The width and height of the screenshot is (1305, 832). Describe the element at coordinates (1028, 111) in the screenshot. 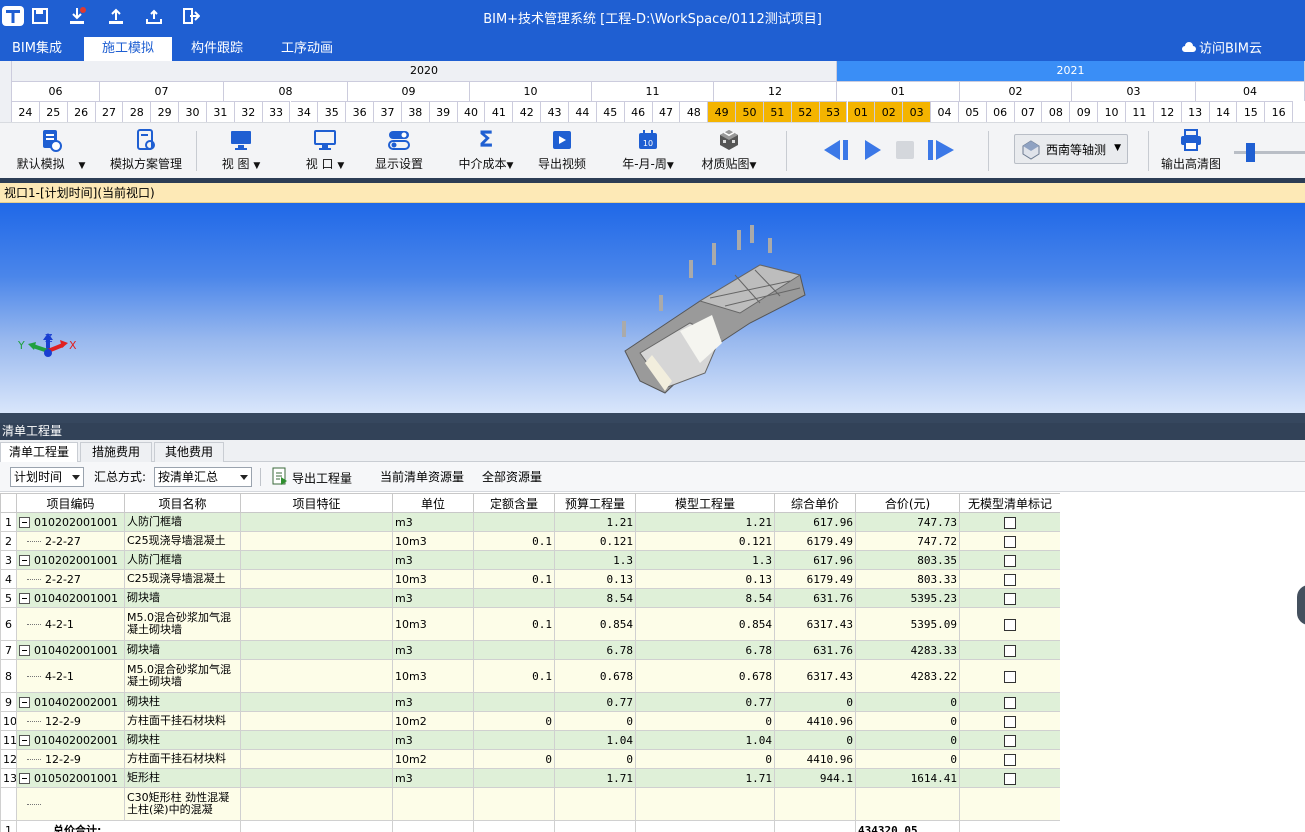

I see `timeline-day: 07` at that location.